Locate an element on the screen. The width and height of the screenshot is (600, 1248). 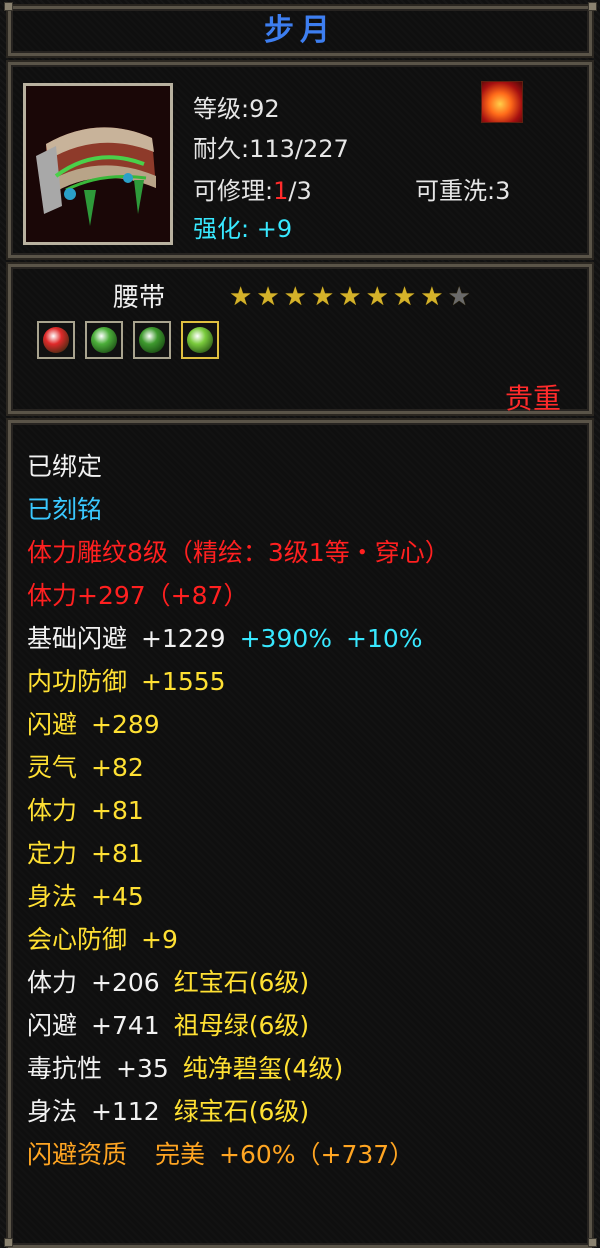
attribute-row: 体力 +81 is located at coordinates (238, 810).